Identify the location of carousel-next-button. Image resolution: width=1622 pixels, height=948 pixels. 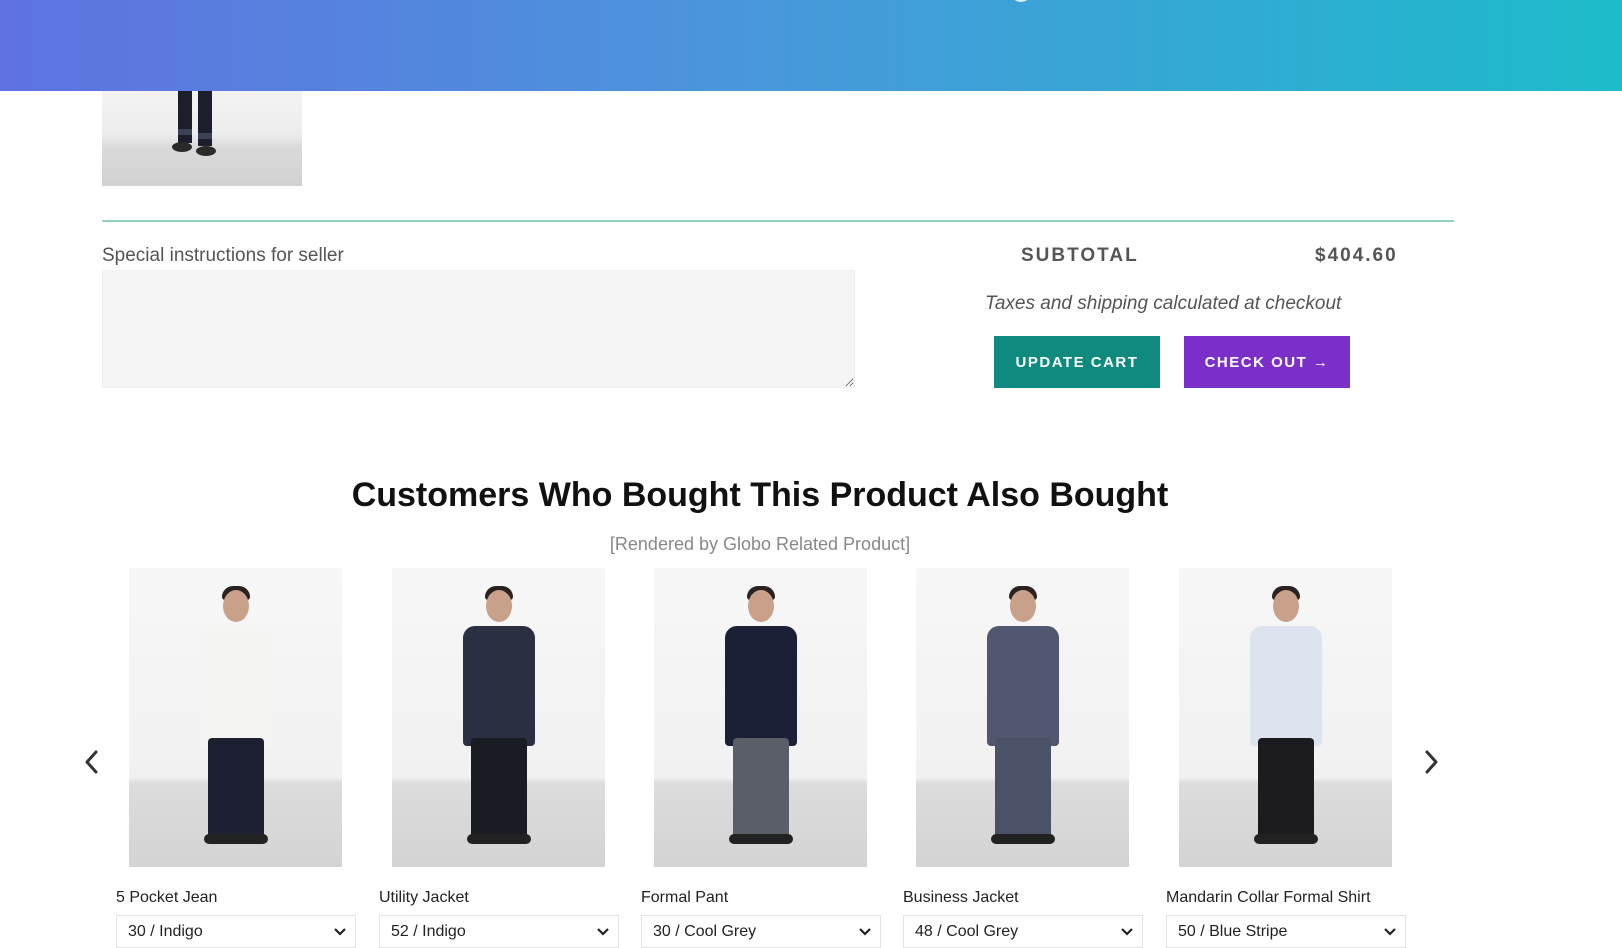
(1431, 762).